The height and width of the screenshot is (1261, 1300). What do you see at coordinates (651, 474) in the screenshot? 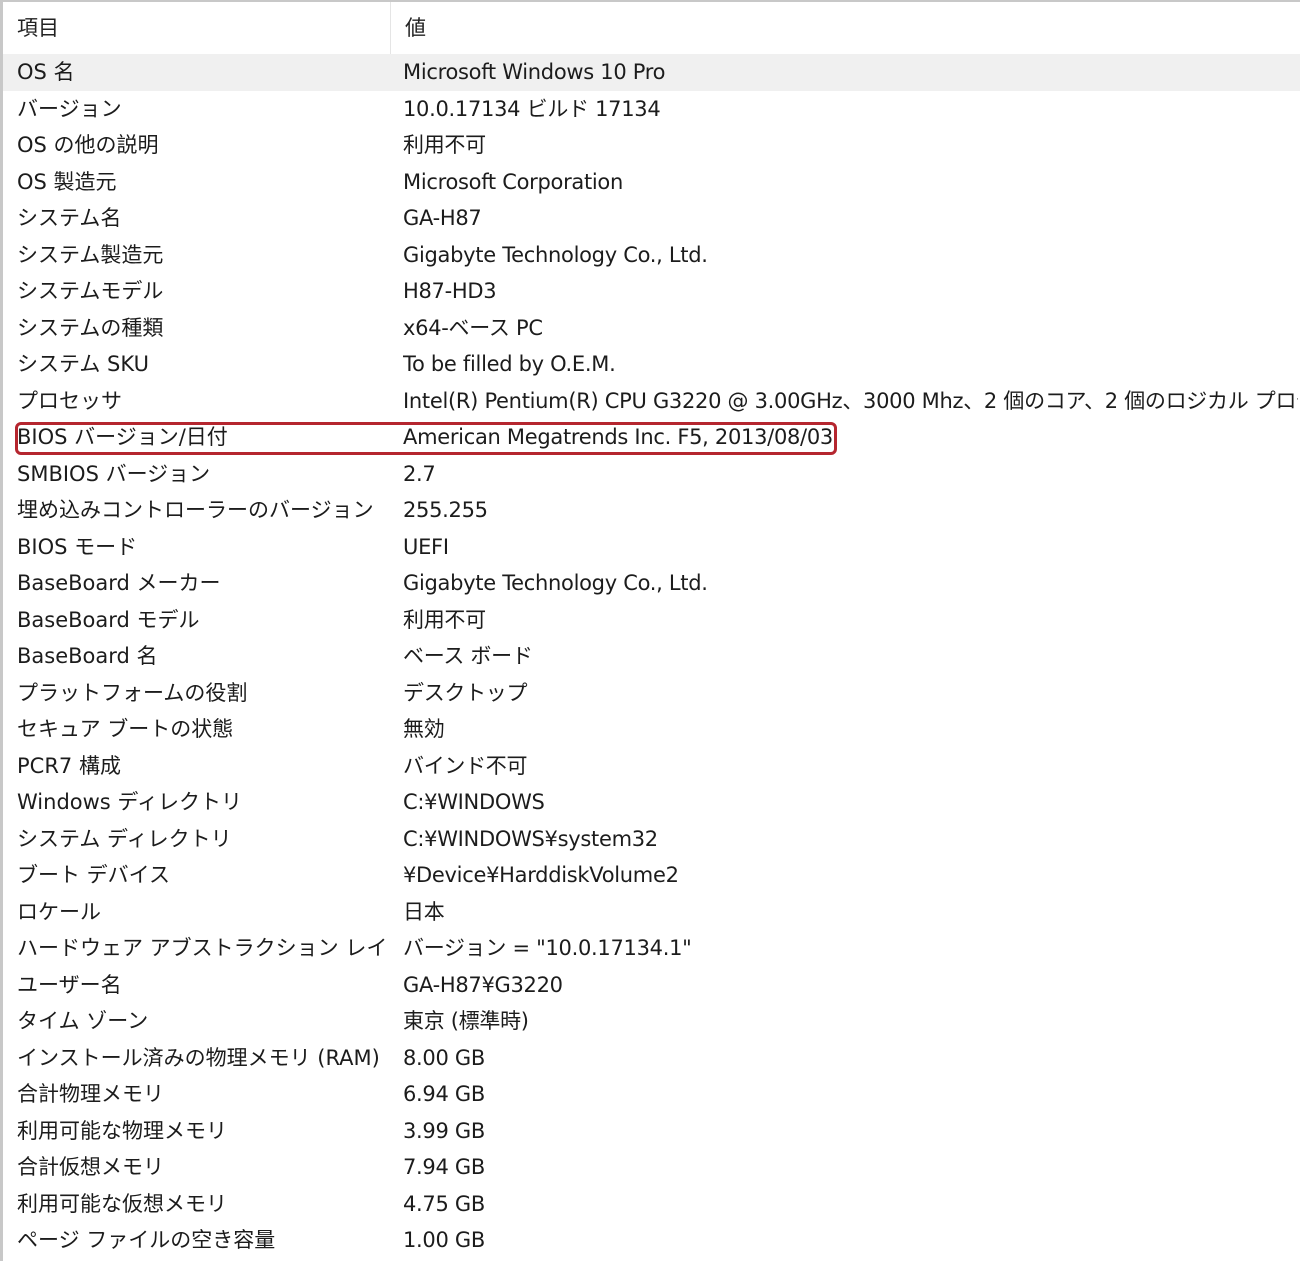
I see `list-row: SMBIOS バージョン 2.7` at bounding box center [651, 474].